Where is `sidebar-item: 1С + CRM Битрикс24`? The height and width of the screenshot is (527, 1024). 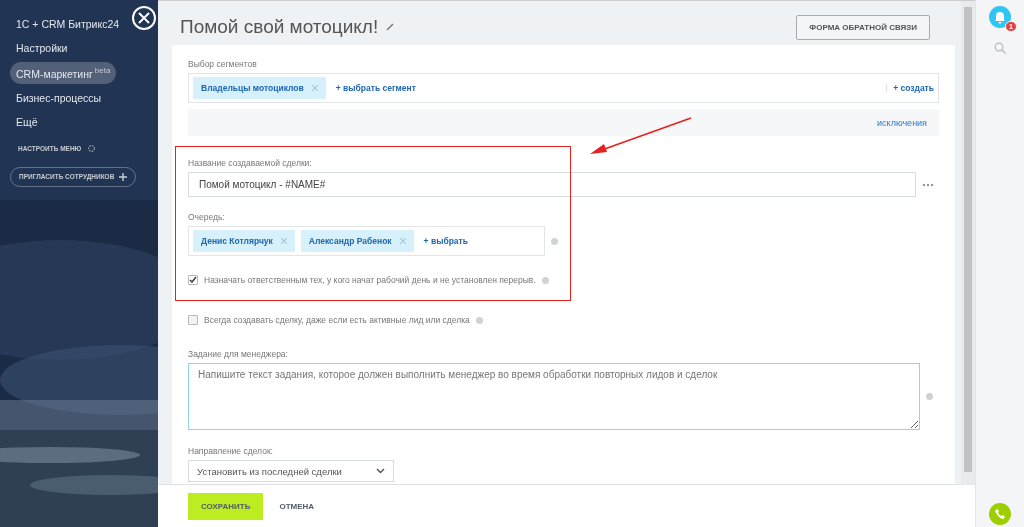 sidebar-item: 1С + CRM Битрикс24 is located at coordinates (68, 24).